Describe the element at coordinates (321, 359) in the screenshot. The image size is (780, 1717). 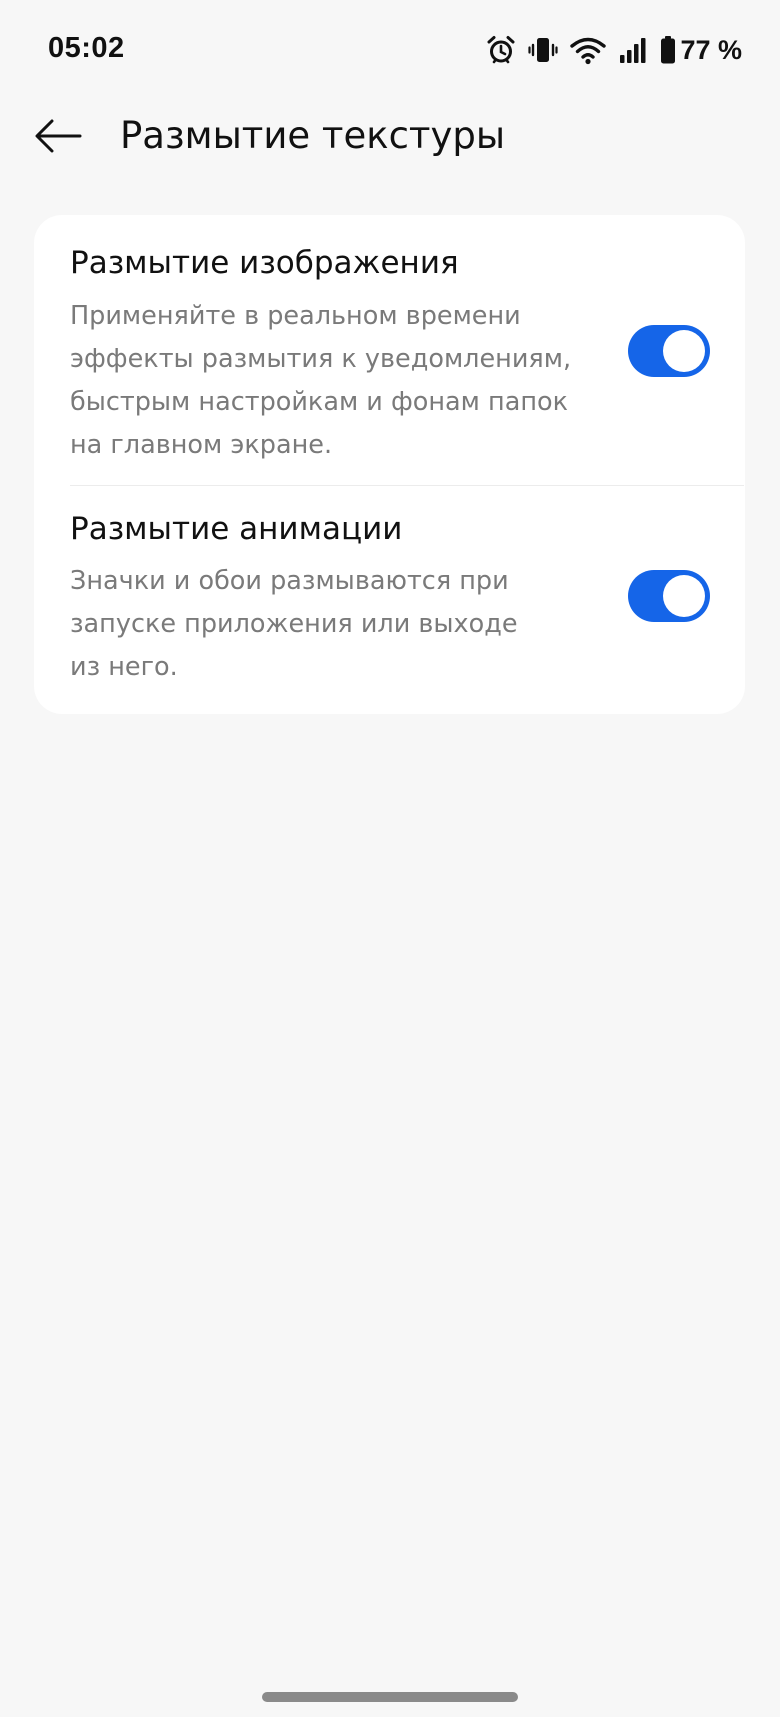
I see `description-line: эффекты размытия к уведомлениям,` at that location.